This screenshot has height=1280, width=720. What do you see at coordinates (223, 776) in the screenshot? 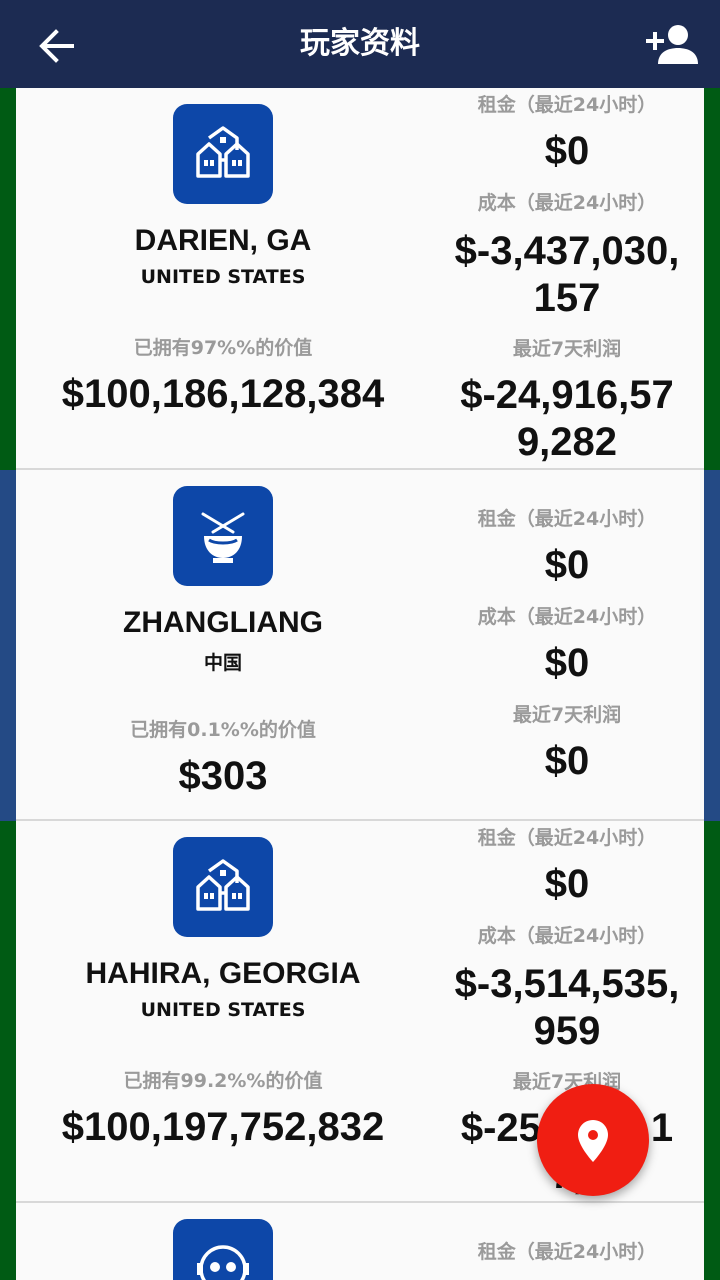
I see `owned-value: $303` at bounding box center [223, 776].